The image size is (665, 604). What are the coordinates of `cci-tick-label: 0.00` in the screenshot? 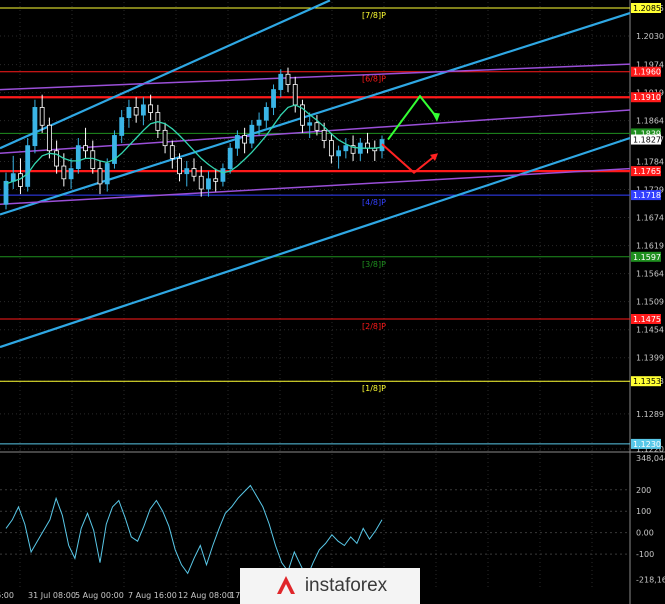 It's located at (645, 533).